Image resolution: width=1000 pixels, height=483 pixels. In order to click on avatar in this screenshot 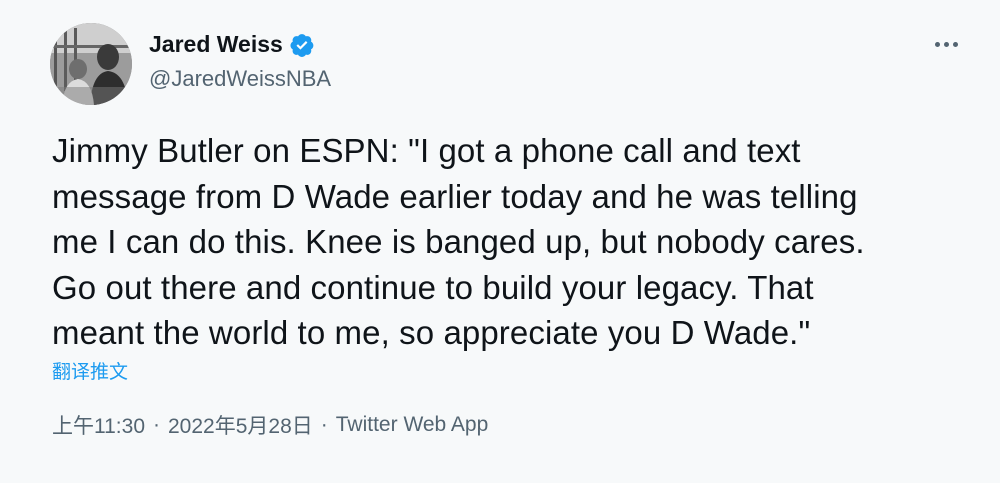, I will do `click(91, 64)`.